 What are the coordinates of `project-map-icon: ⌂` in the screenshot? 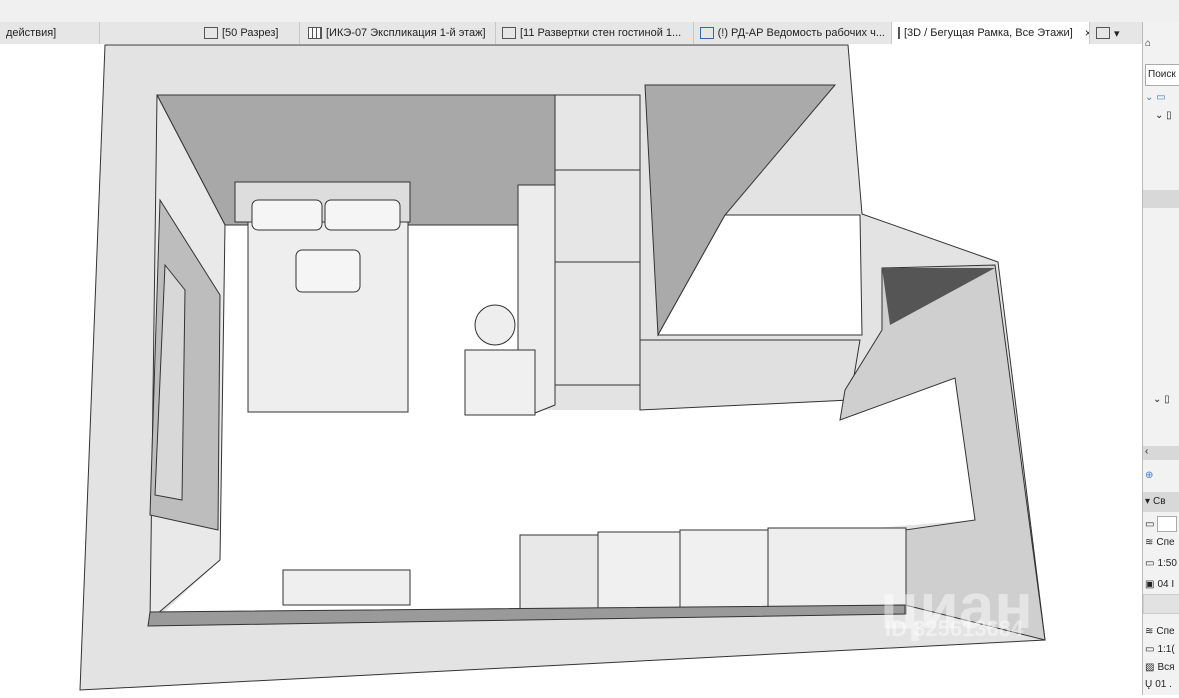 It's located at (1148, 43).